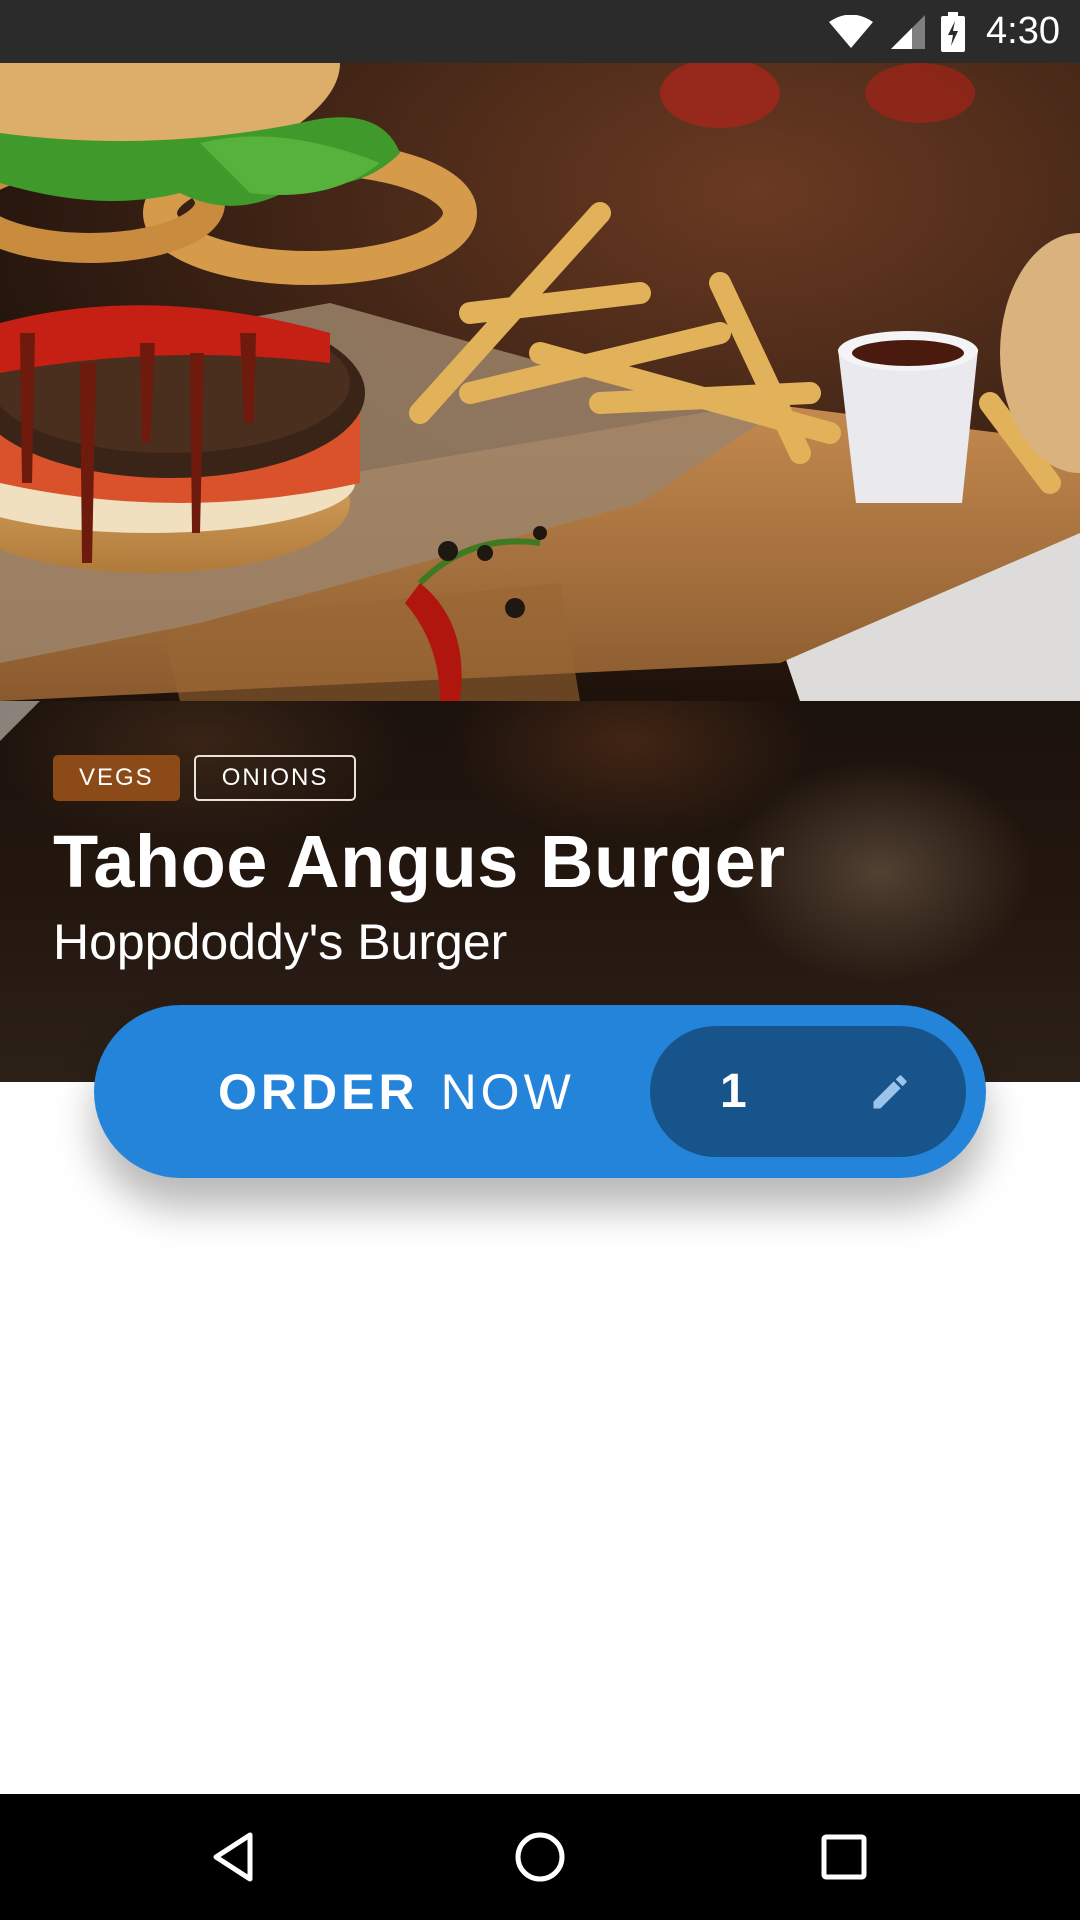  What do you see at coordinates (540, 31) in the screenshot?
I see `status-bar: 4:30` at bounding box center [540, 31].